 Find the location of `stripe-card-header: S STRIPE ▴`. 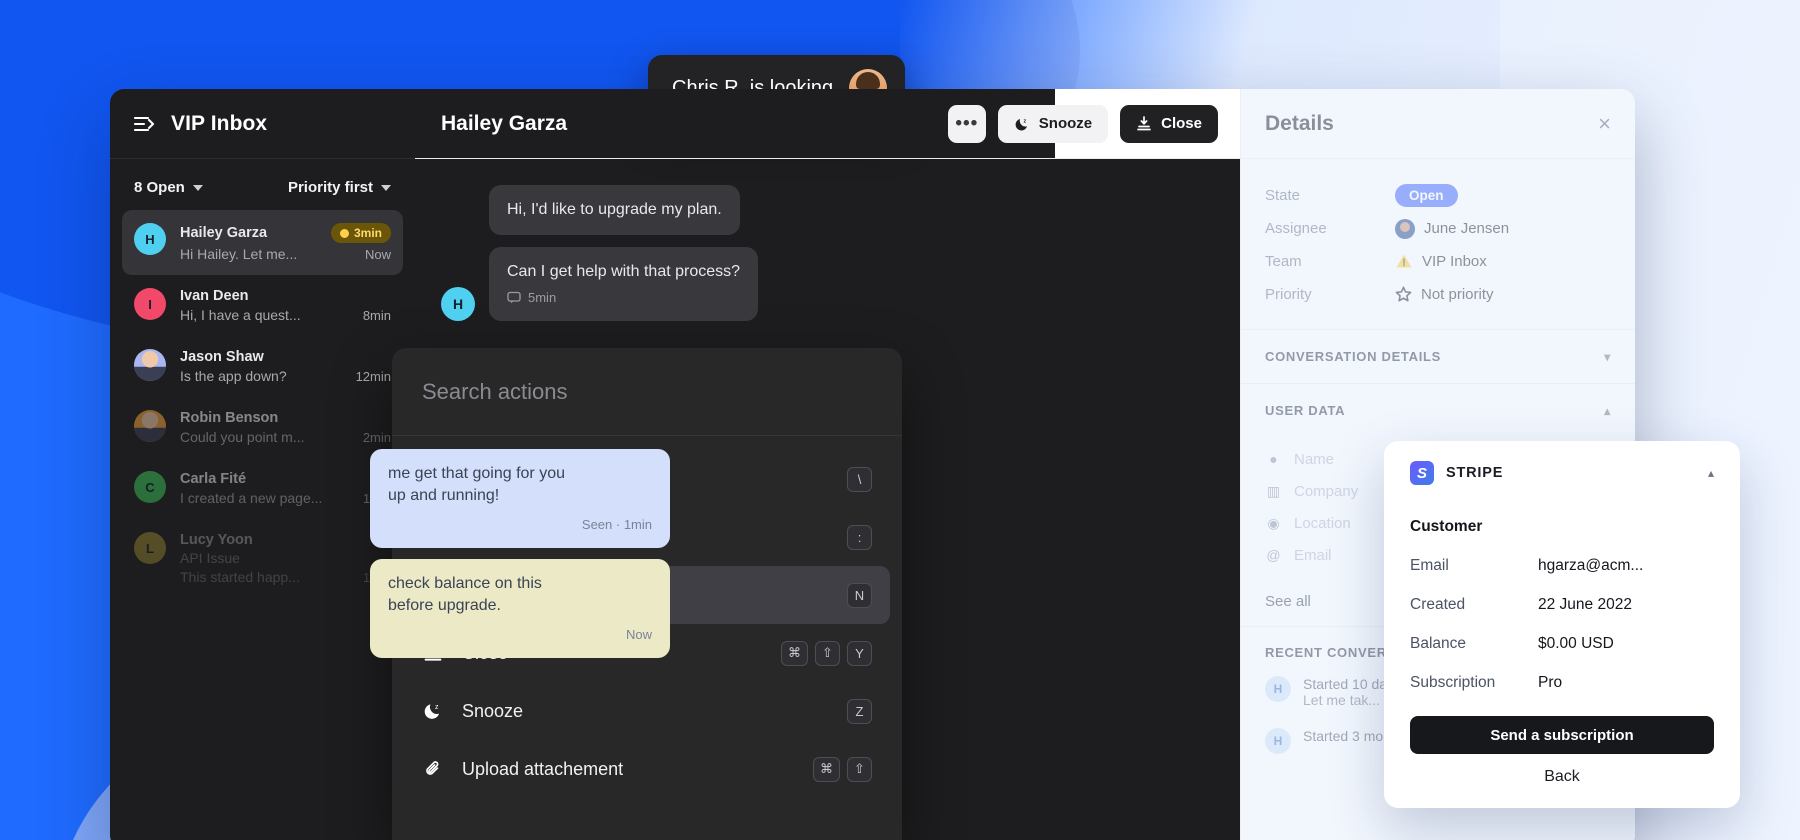

stripe-card-header: S STRIPE ▴ is located at coordinates (1562, 473).